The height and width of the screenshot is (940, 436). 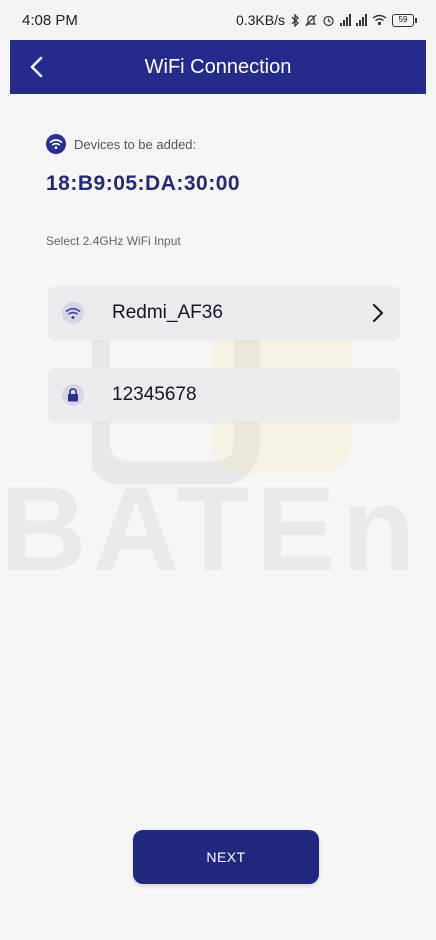 I want to click on wifi-password: 12345678, so click(x=154, y=394).